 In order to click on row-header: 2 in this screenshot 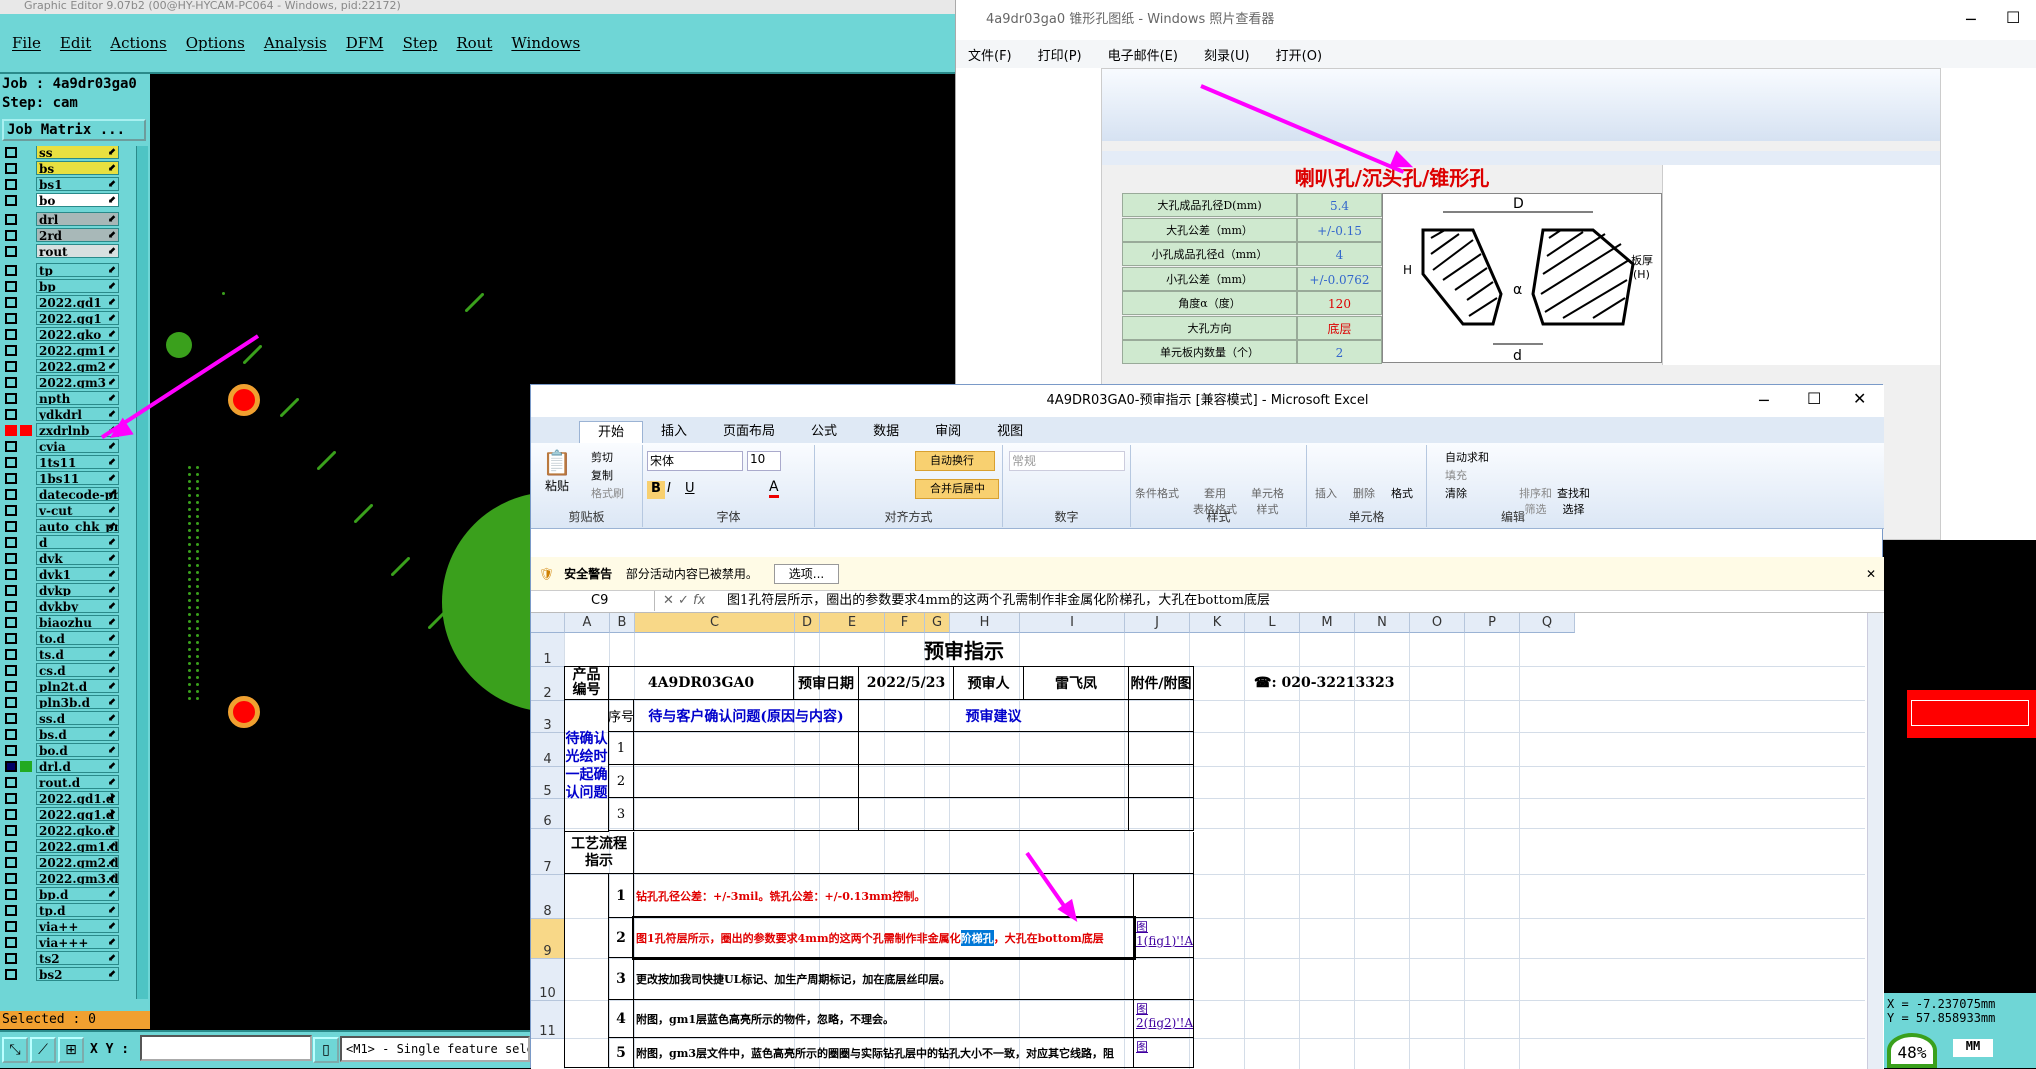, I will do `click(548, 684)`.